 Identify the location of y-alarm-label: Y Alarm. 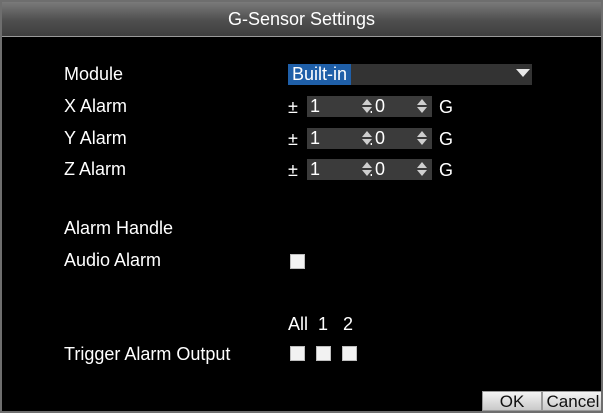
(95, 138).